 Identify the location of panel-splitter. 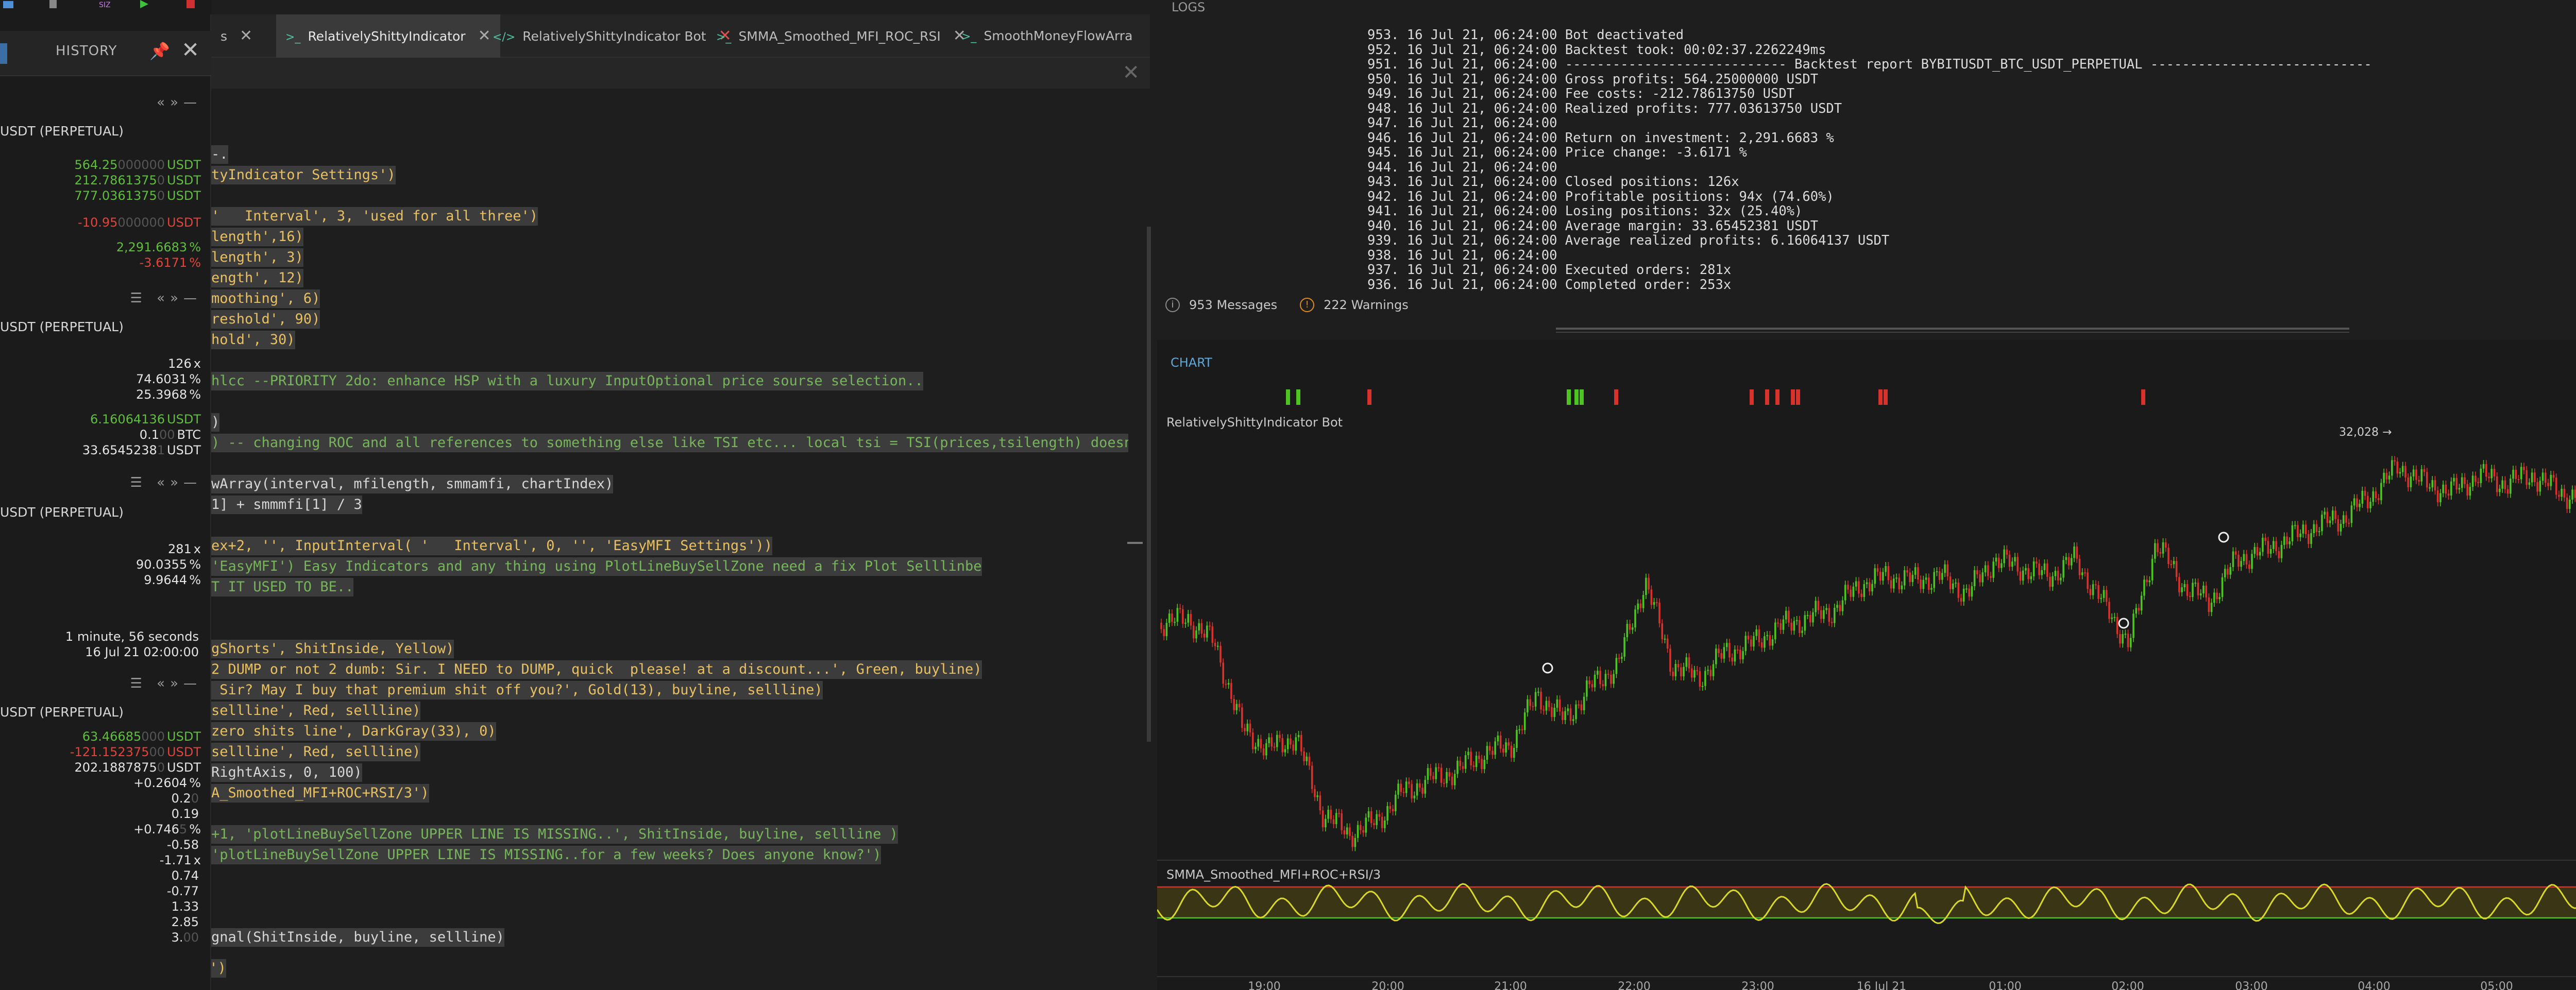
(1953, 329).